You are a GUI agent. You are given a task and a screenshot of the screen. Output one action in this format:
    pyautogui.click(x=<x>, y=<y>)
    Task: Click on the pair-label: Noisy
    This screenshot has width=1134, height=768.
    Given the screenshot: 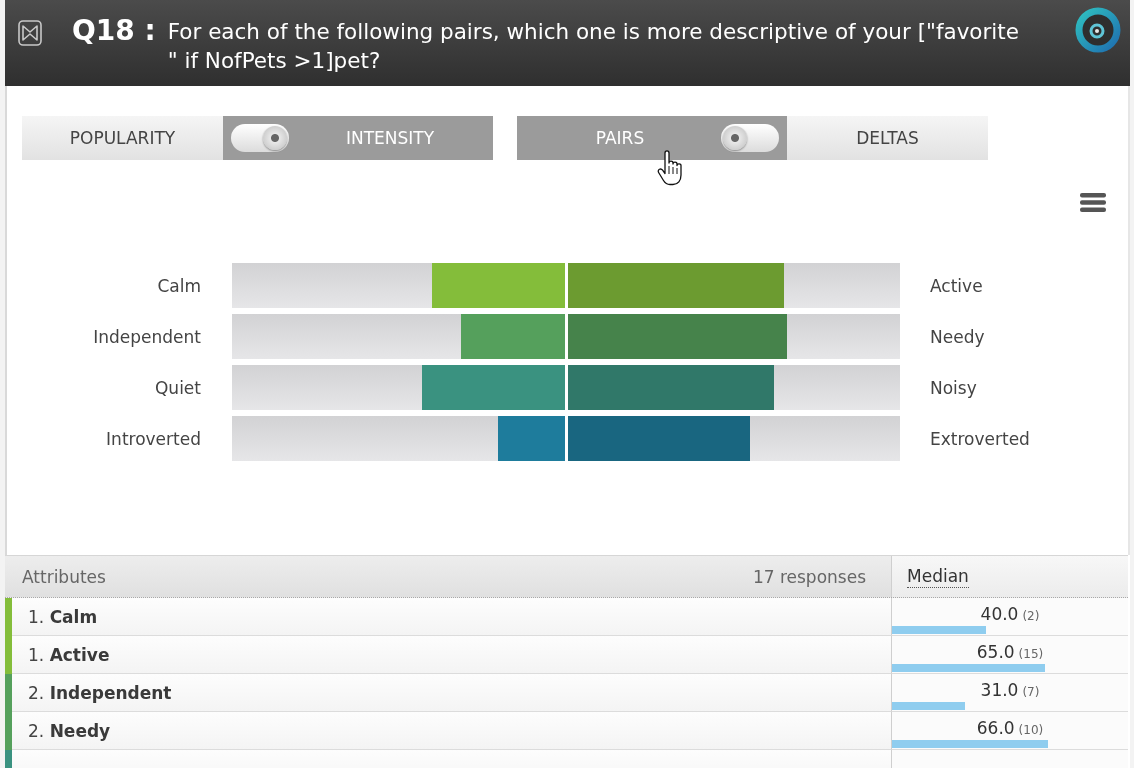 What is the action you would take?
    pyautogui.click(x=953, y=387)
    